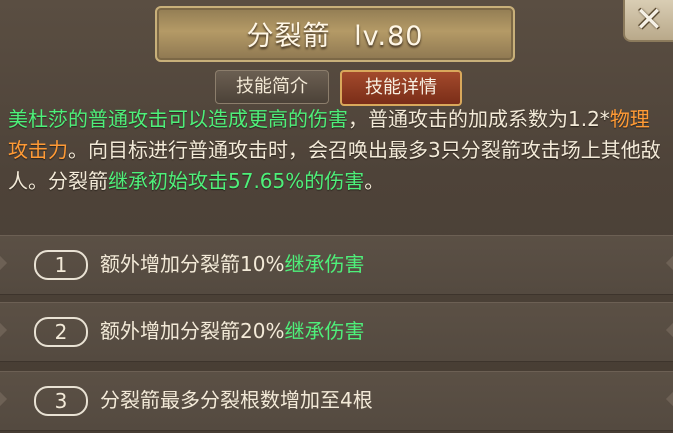  I want to click on upgrade-desc: 分裂箭最多分裂根数增加至4根, so click(236, 400).